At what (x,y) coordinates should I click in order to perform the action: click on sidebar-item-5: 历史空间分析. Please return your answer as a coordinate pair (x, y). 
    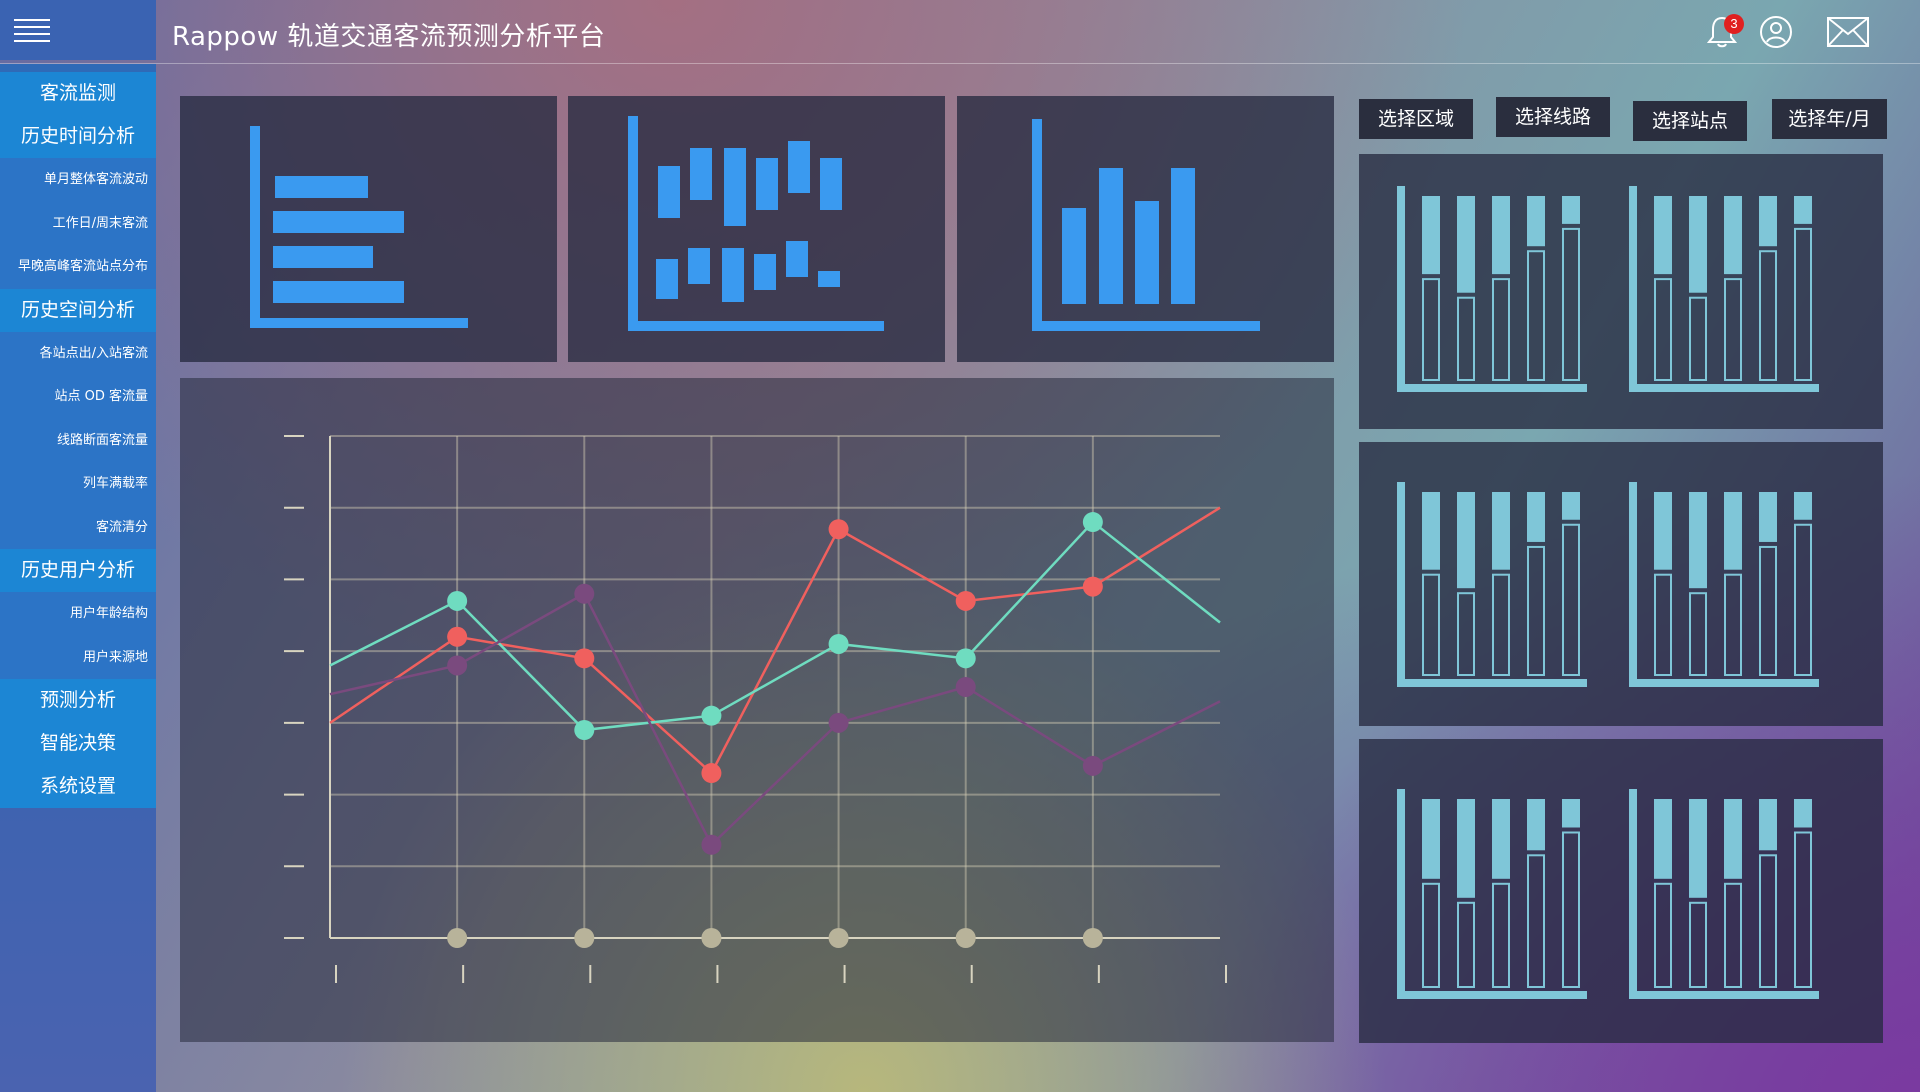
    Looking at the image, I should click on (78, 310).